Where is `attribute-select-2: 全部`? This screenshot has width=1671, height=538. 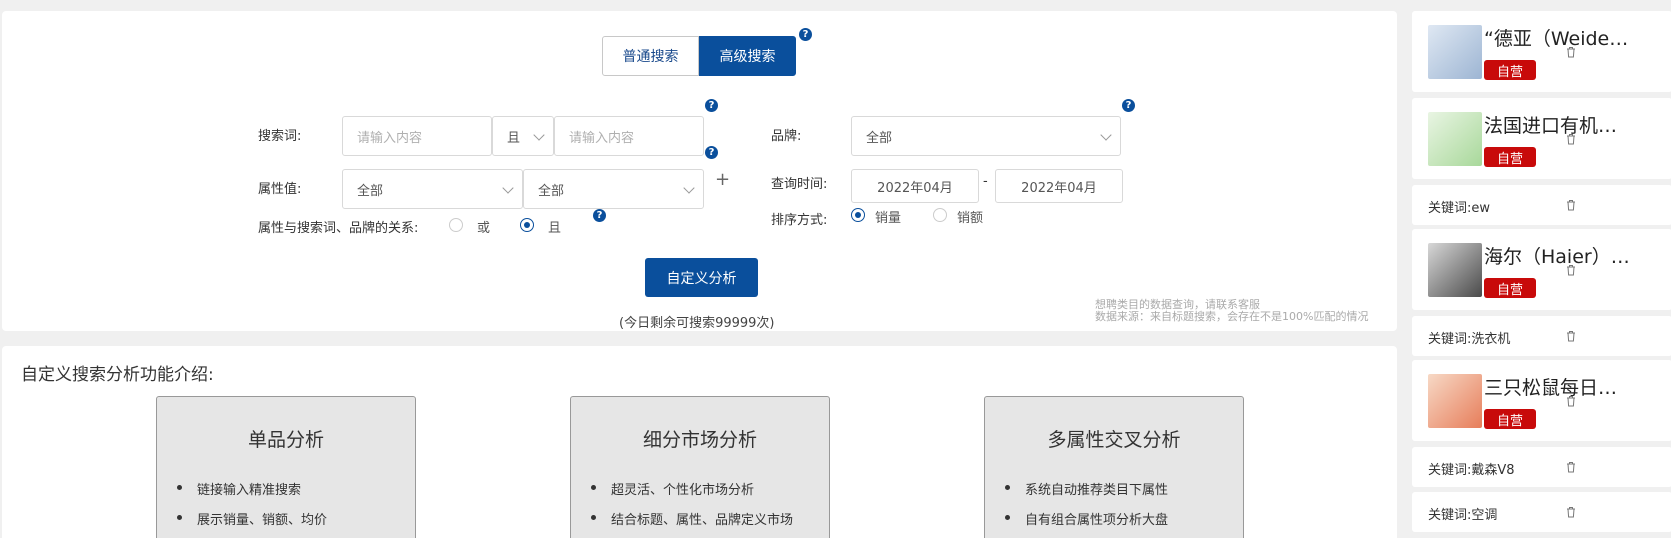 attribute-select-2: 全部 is located at coordinates (613, 189).